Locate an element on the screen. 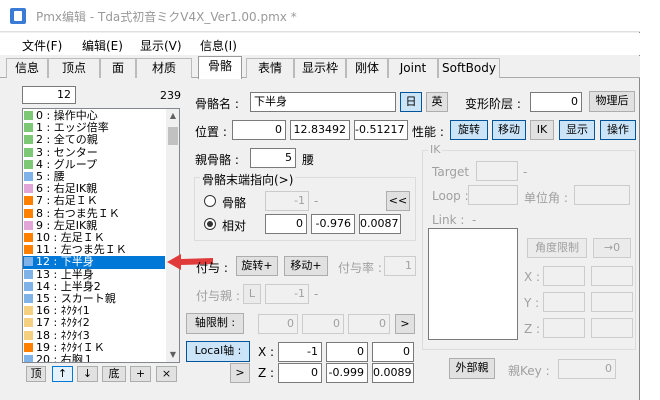 The image size is (660, 400). ik-z-min-input is located at coordinates (564, 328).